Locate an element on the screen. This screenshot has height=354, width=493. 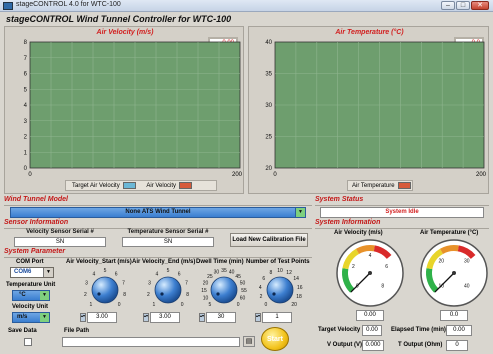
velocity-start-stepper: ▴▾ is located at coordinates (83, 317).